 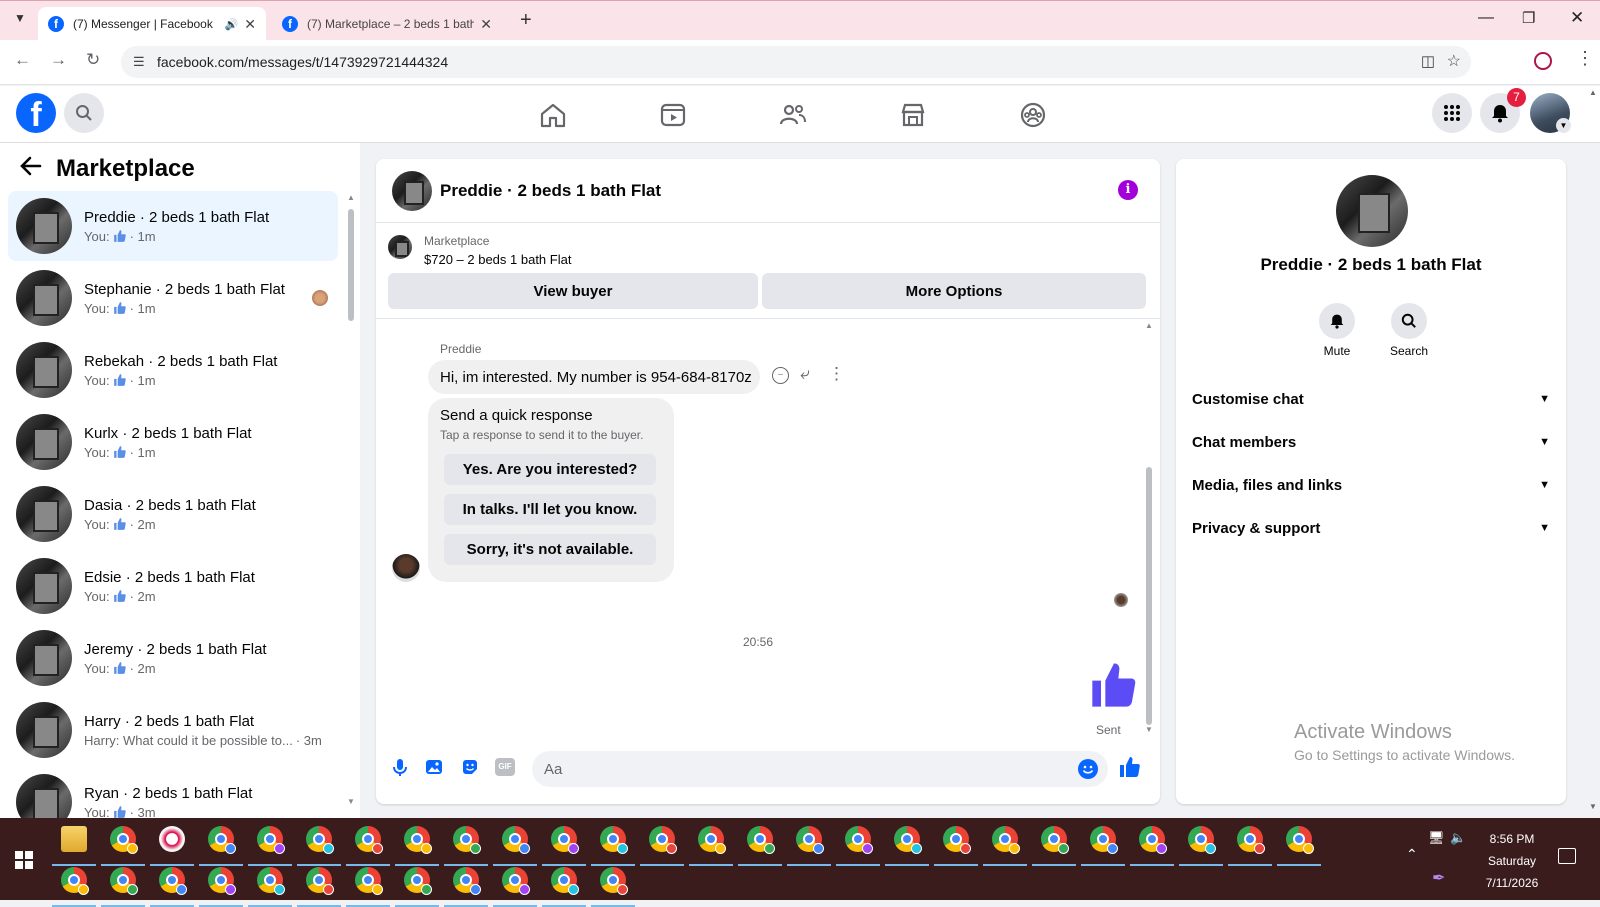 I want to click on reload-icon: ↻, so click(x=93, y=60).